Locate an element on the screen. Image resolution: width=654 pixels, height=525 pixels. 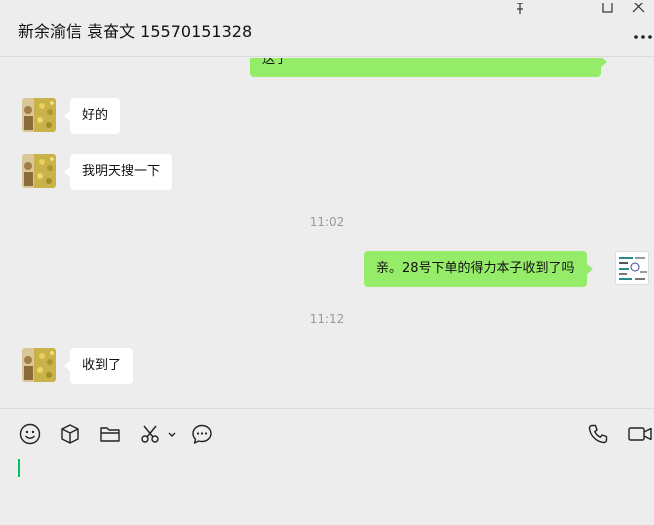
scissors-icon is located at coordinates (151, 434).